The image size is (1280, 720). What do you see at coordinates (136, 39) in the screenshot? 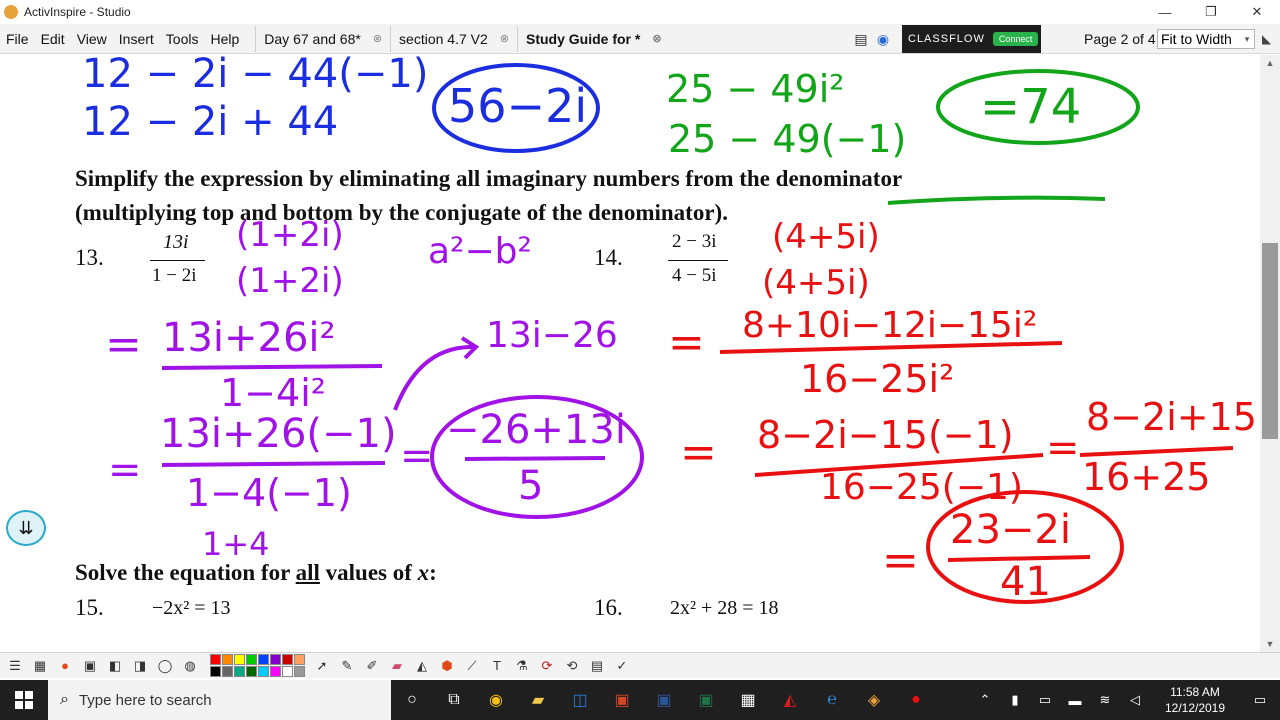
I see `menu-insert: Insert` at bounding box center [136, 39].